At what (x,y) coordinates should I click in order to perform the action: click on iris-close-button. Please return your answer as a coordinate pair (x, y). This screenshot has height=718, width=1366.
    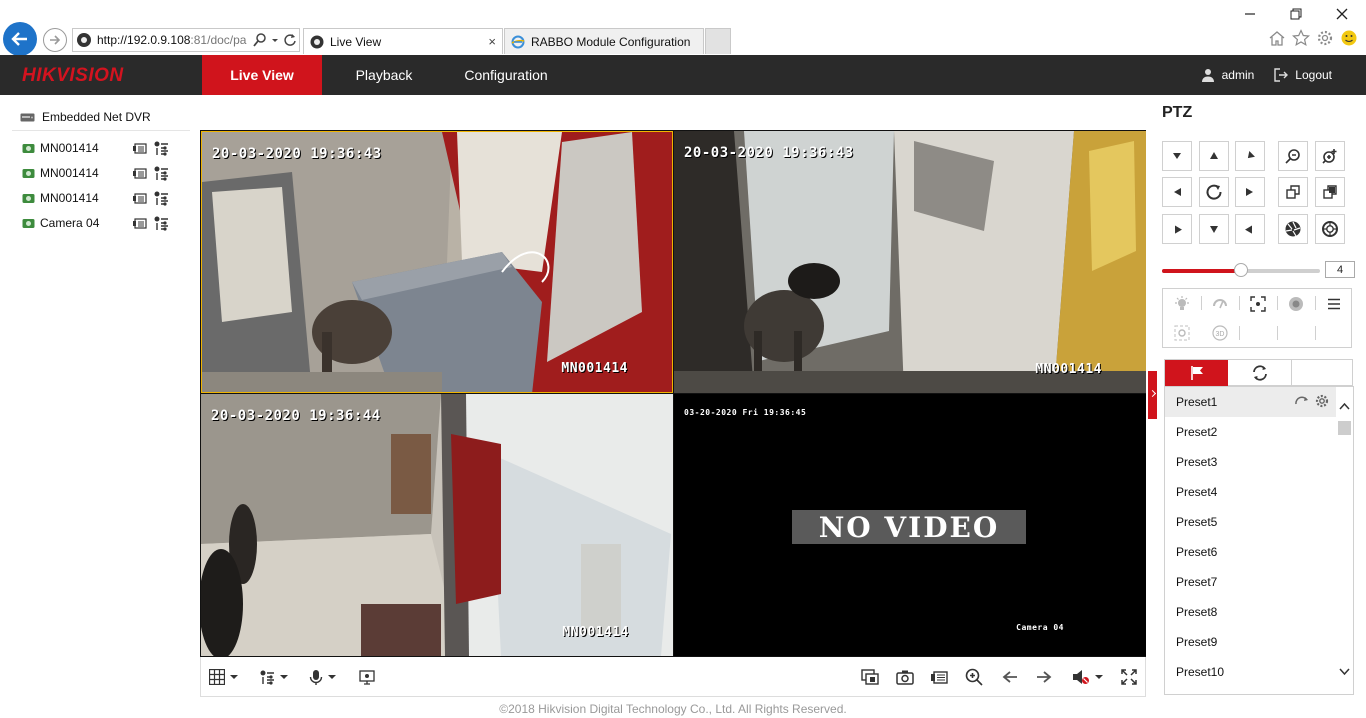
    Looking at the image, I should click on (1330, 229).